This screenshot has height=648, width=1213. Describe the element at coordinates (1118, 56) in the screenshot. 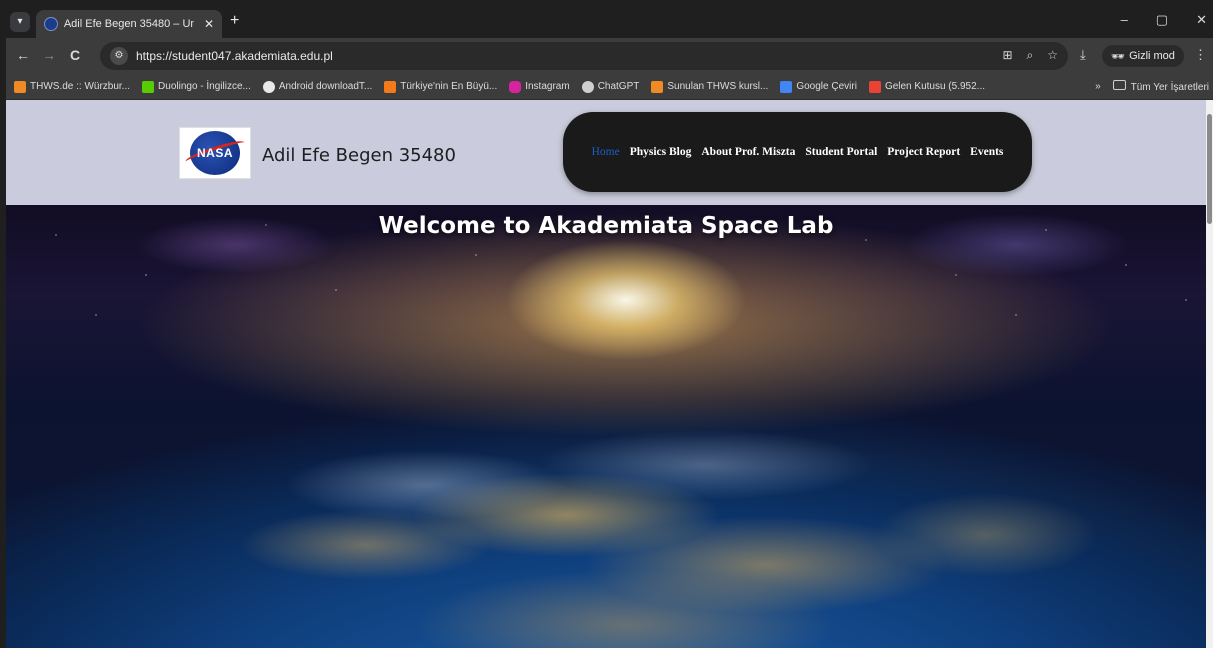

I see `incognito-icon: 🕶` at that location.